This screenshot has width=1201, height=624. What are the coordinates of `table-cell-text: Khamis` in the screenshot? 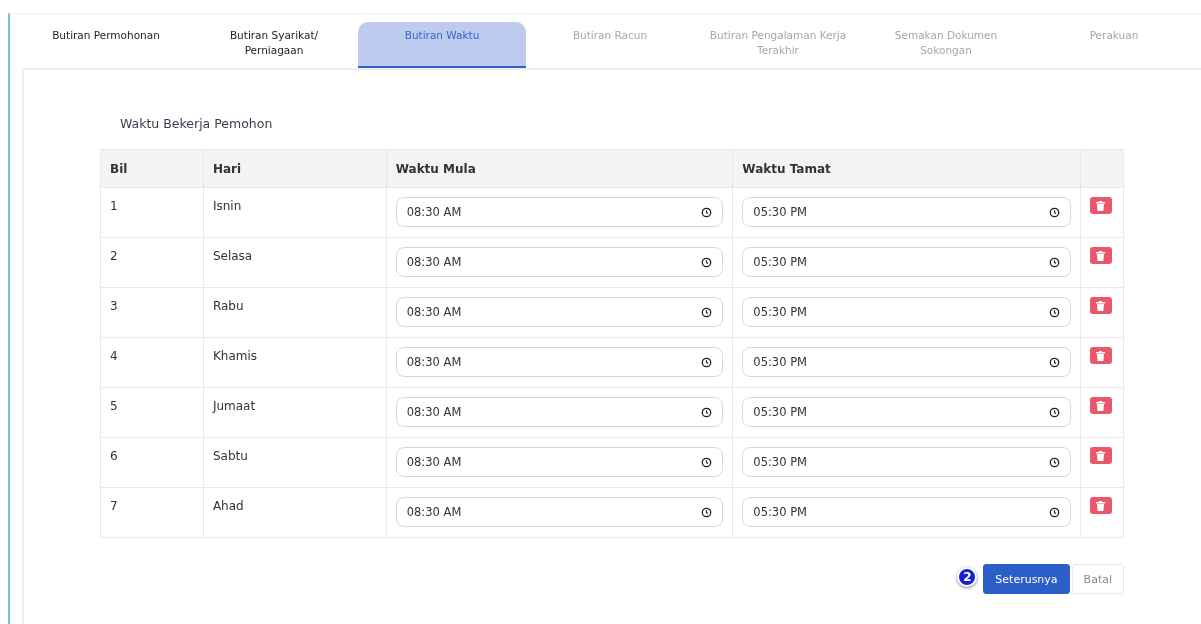 It's located at (235, 355).